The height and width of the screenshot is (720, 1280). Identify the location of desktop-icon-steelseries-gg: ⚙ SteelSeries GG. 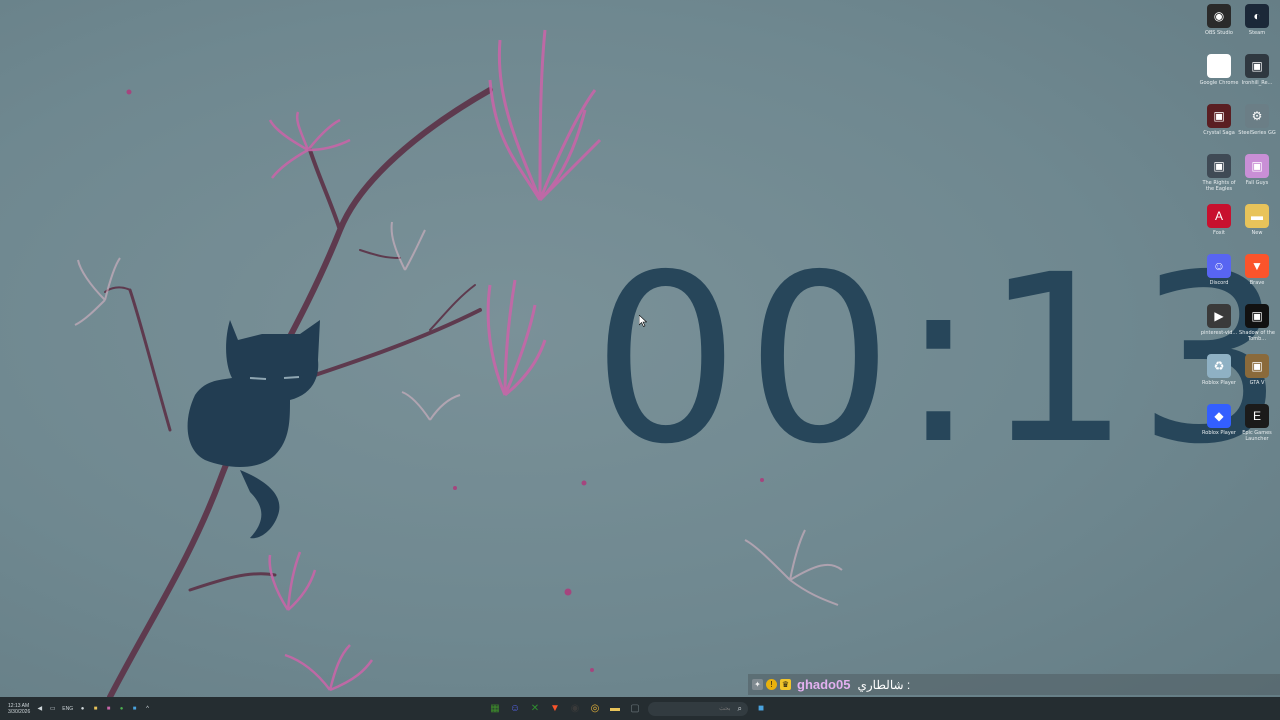
(1257, 128).